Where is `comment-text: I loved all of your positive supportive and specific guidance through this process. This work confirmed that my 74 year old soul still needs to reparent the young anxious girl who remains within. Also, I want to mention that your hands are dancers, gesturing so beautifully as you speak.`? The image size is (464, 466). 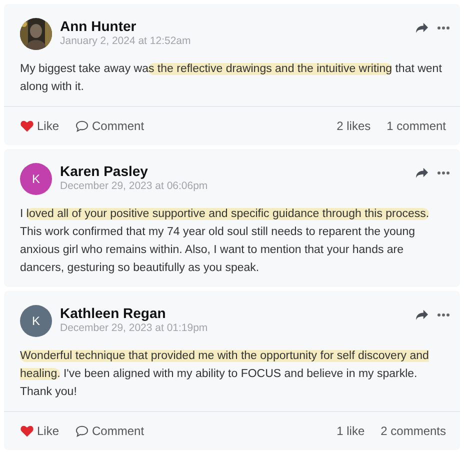 comment-text: I loved all of your positive supportive and specific guidance through this process. This work confirmed that my 74 year old soul still needs to reparent the young anxious girl who remains within. Also, I want to mention that your hands are dancers, gesturing so beautifully as you speak. is located at coordinates (224, 241).